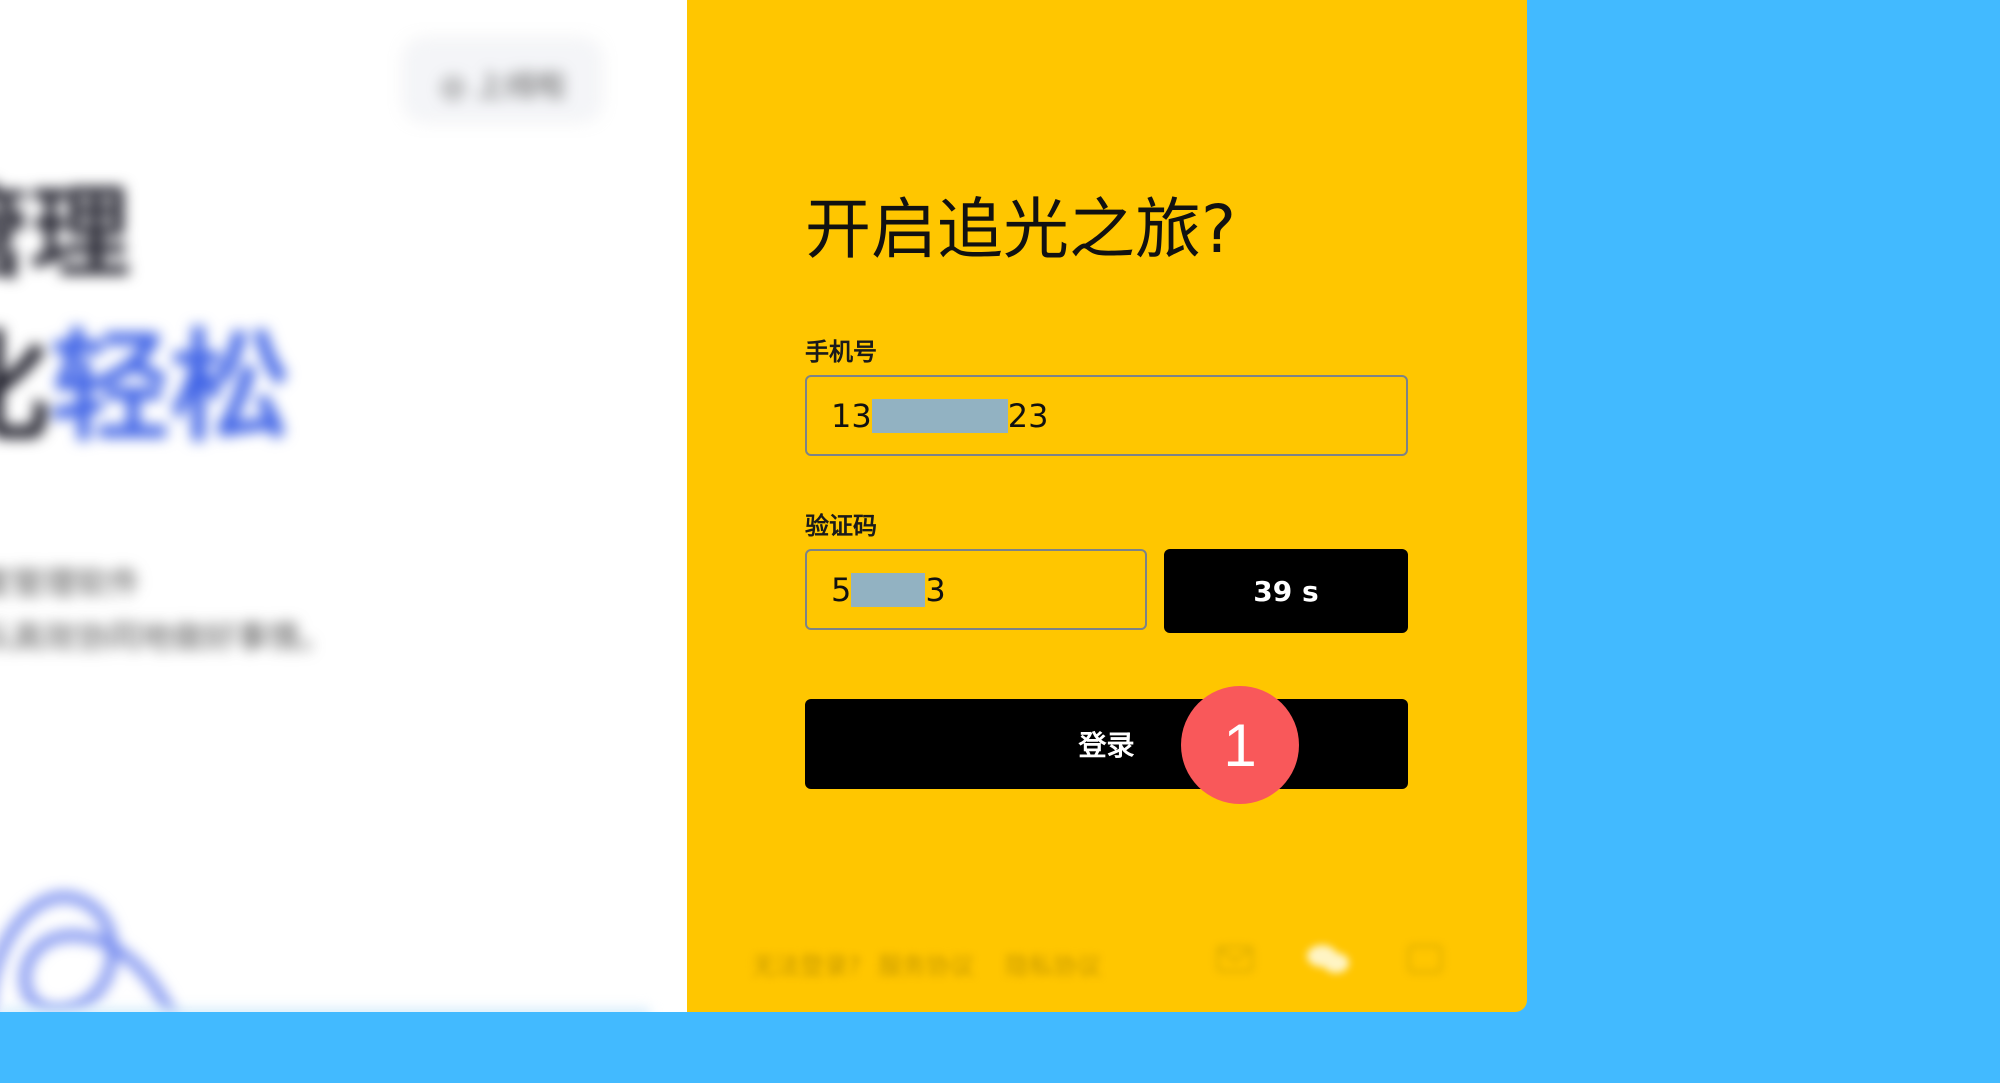 Image resolution: width=2000 pixels, height=1083 pixels. What do you see at coordinates (1053, 963) in the screenshot?
I see `footer-link-privacy-policy: 隐私协议` at bounding box center [1053, 963].